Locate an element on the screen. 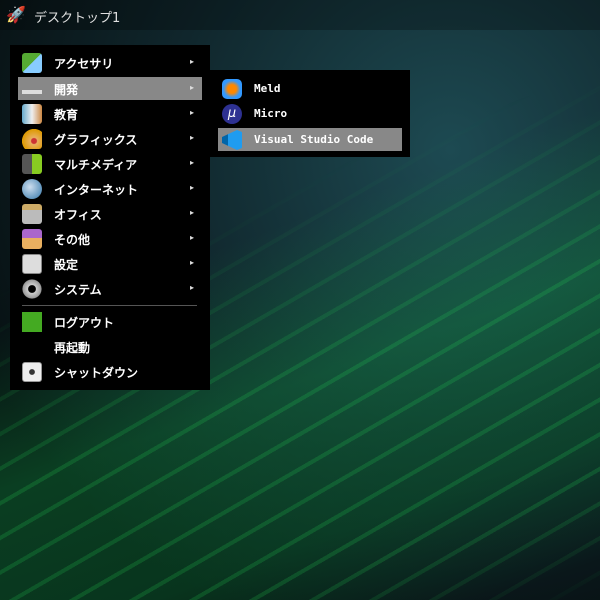 This screenshot has height=600, width=600. menu-item-internet: インターネット ▸ is located at coordinates (110, 188).